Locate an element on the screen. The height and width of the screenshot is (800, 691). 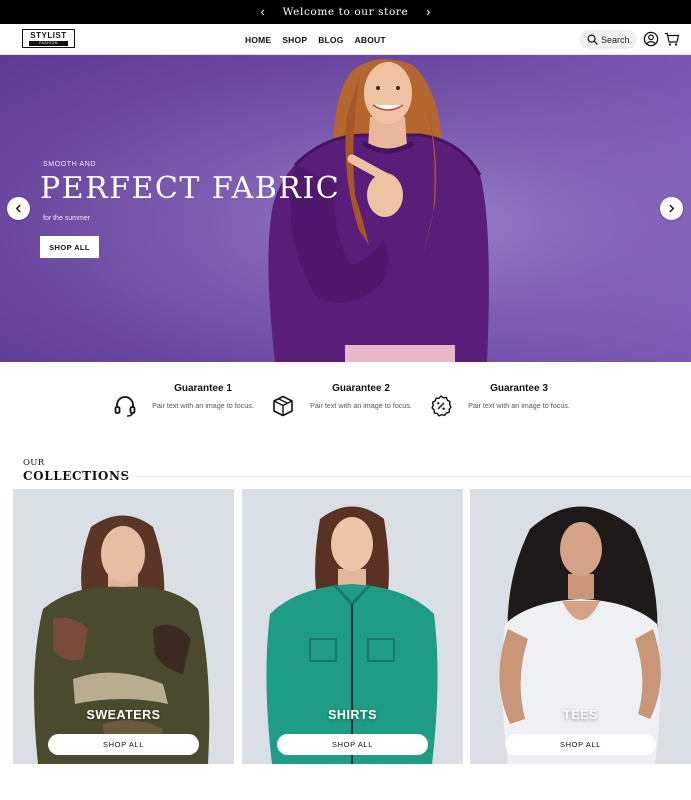
hero-subtitle: for the summer is located at coordinates (67, 218).